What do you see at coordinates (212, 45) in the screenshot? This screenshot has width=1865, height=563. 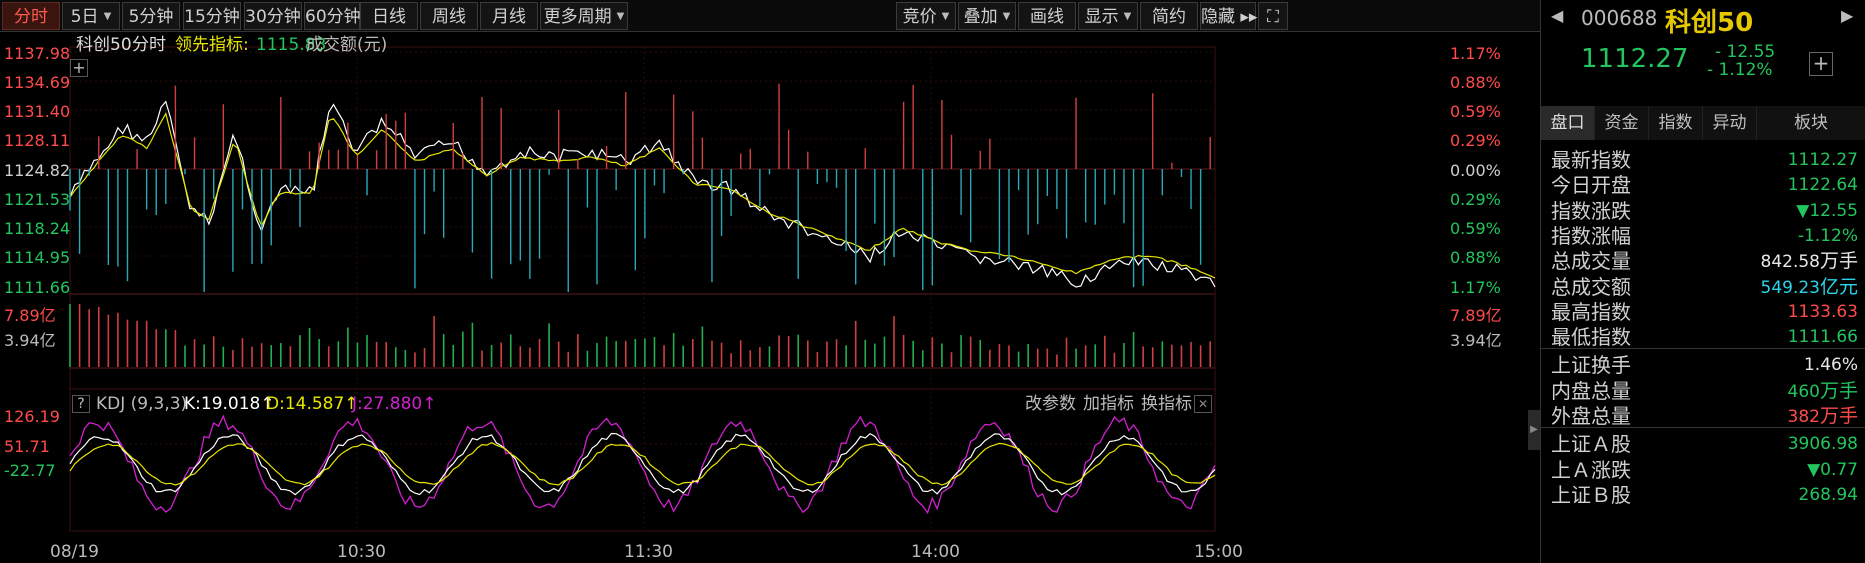 I see `legend-lead-label: 领先指标:` at bounding box center [212, 45].